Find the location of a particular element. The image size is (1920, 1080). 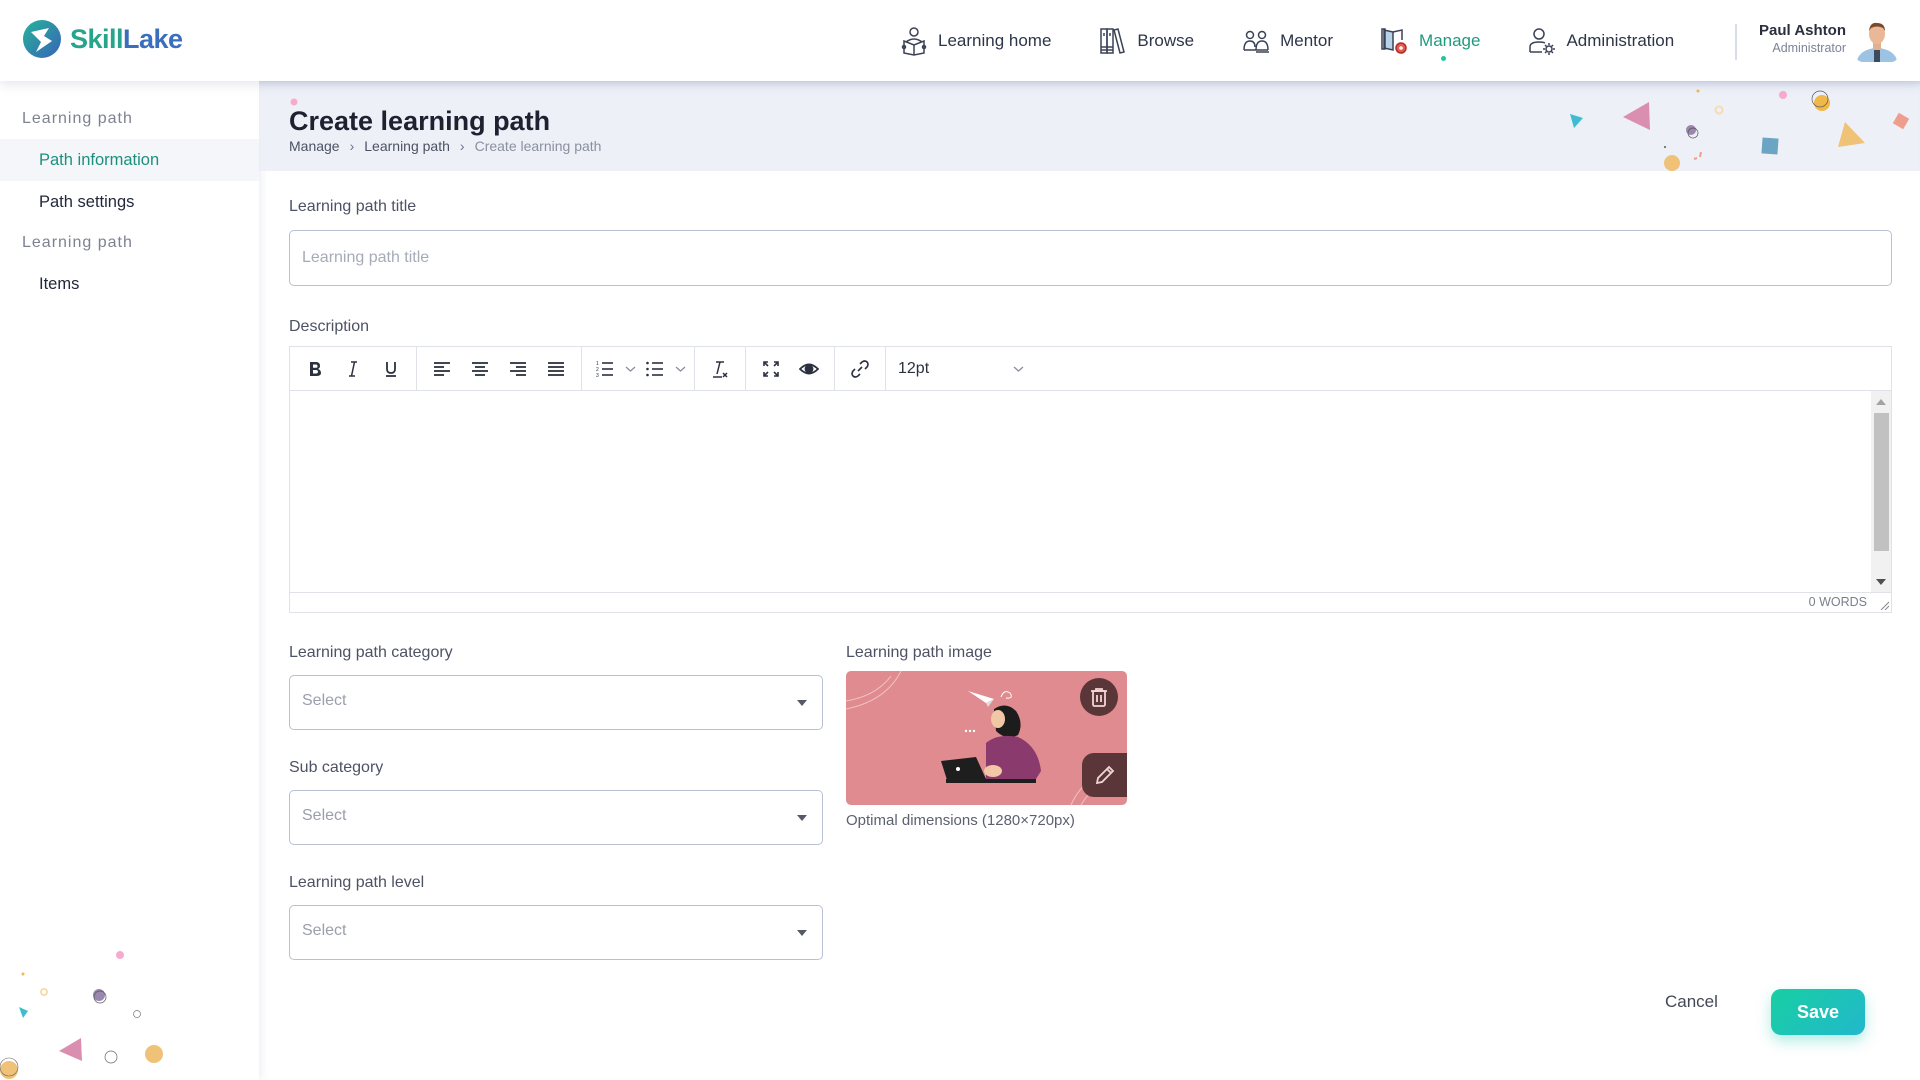

sidebar-item-path-settings: Path settings is located at coordinates (129, 202).